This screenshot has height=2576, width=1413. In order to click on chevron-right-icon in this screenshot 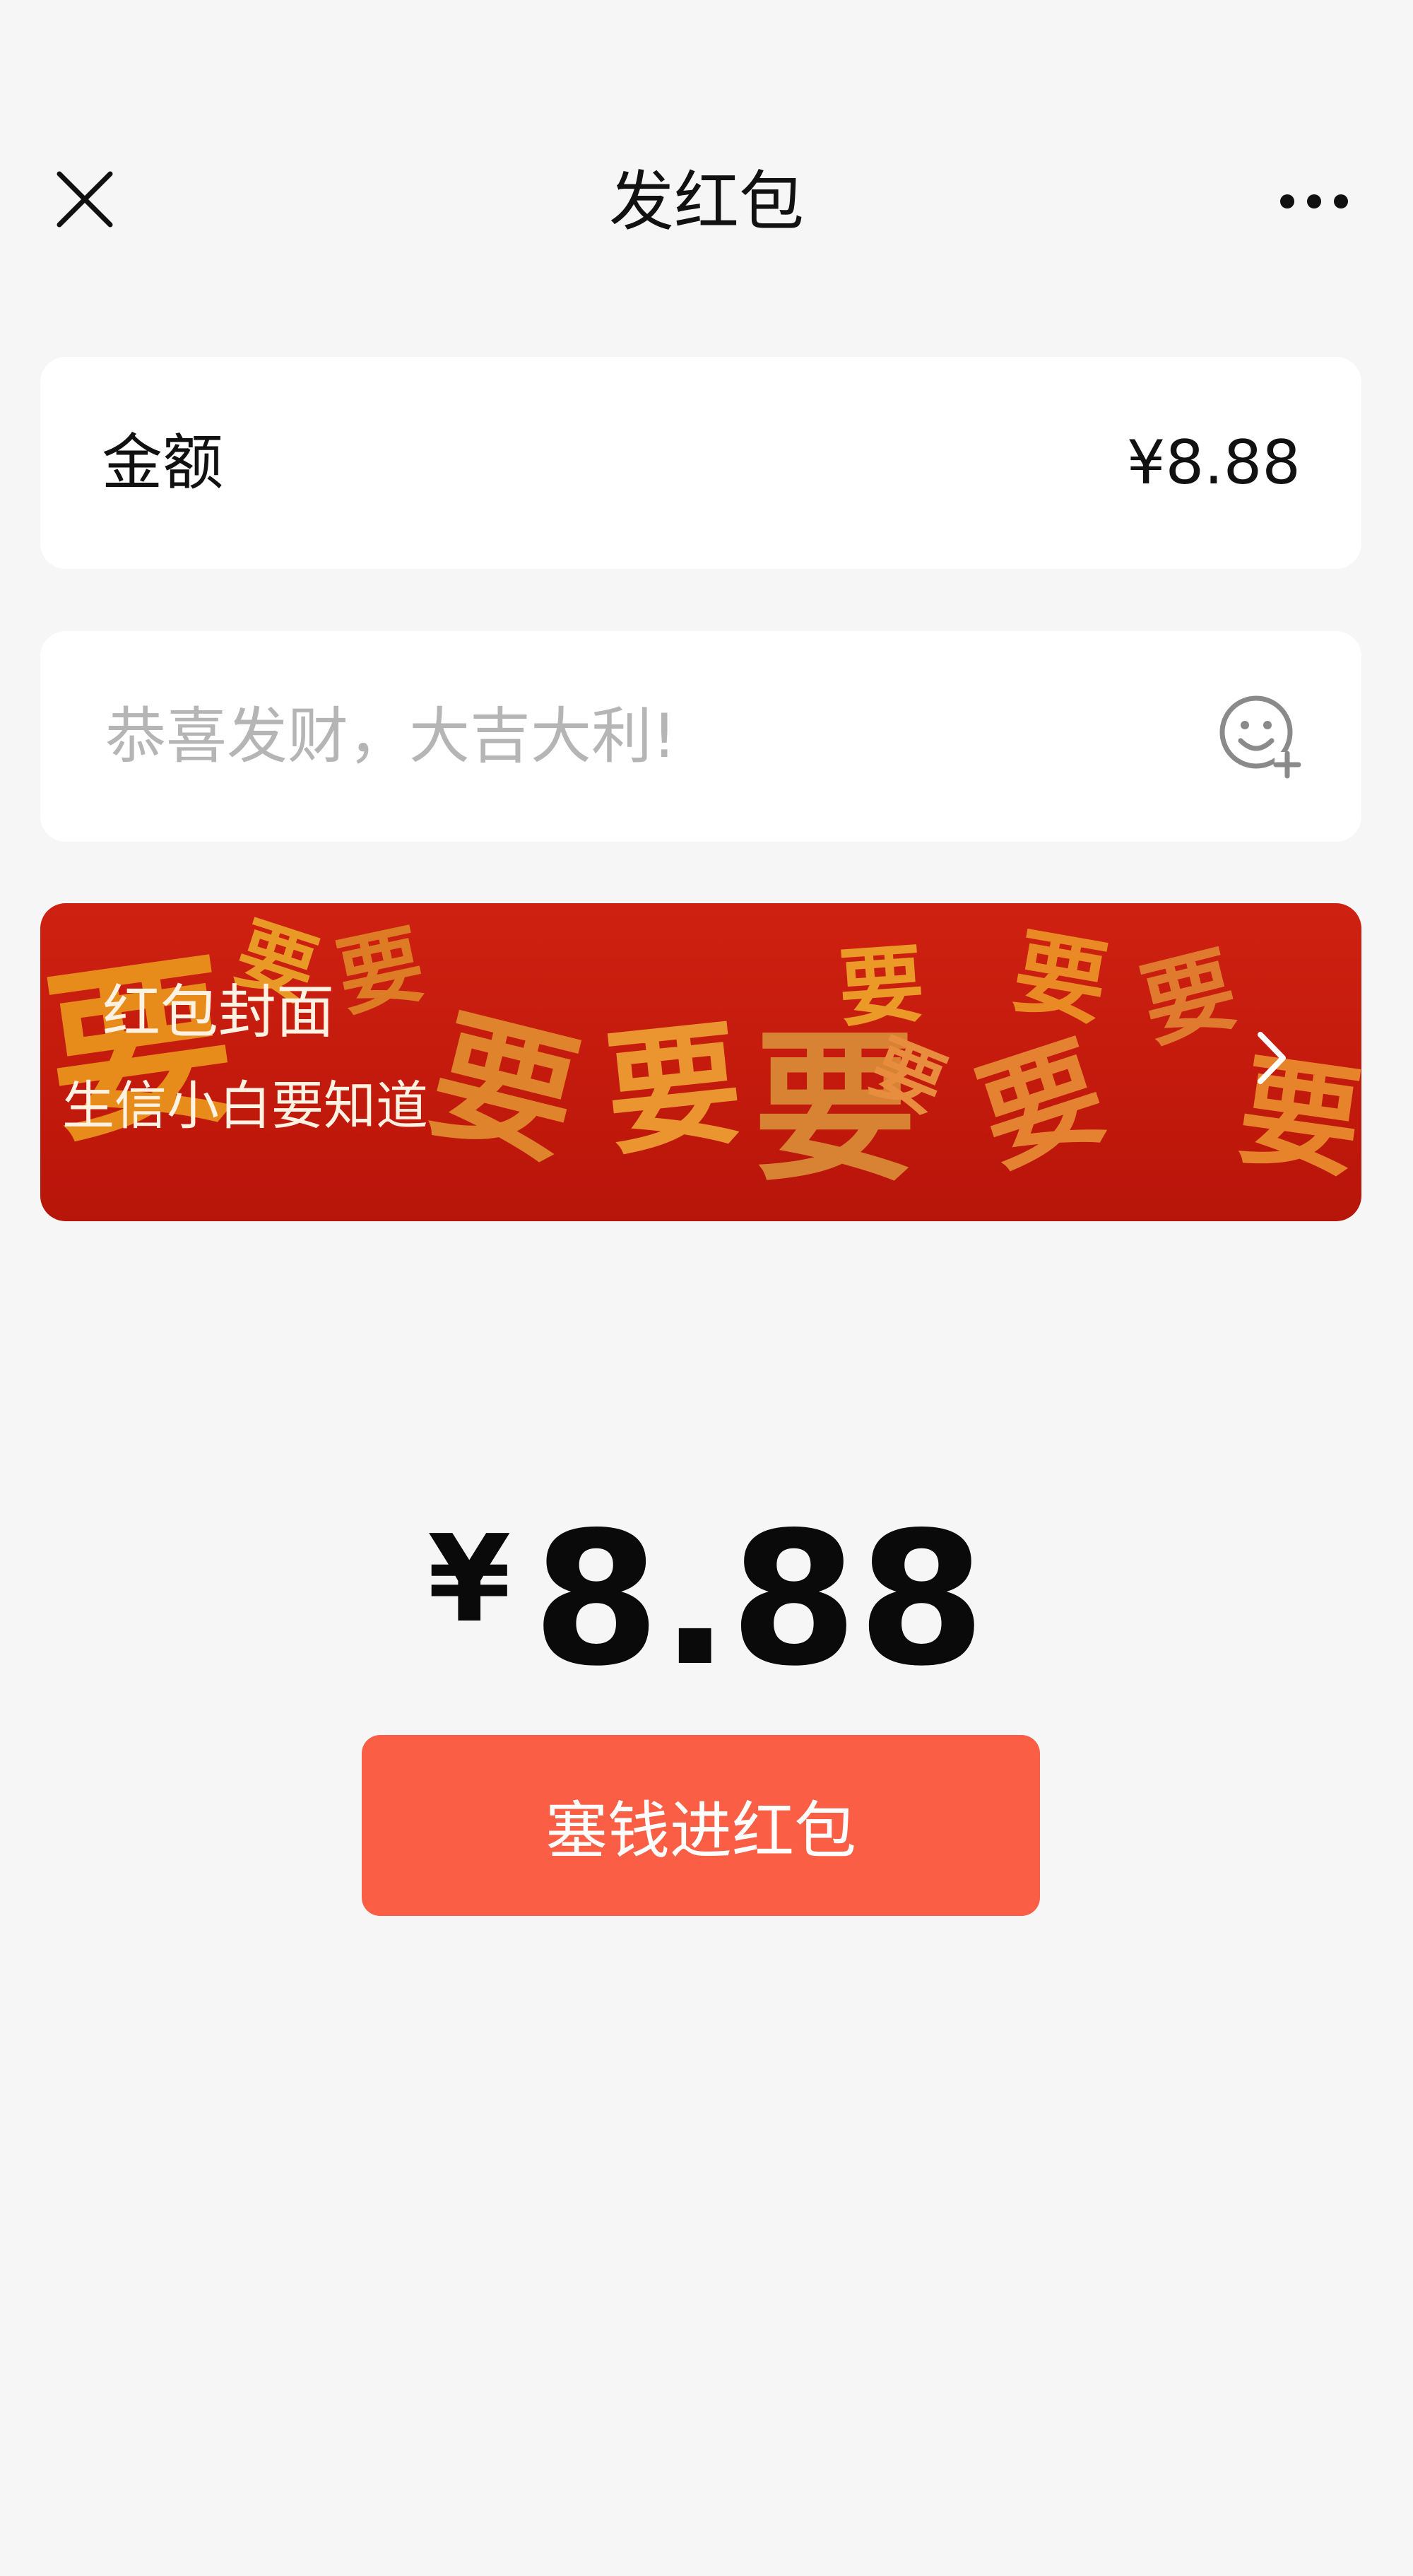, I will do `click(1272, 1058)`.